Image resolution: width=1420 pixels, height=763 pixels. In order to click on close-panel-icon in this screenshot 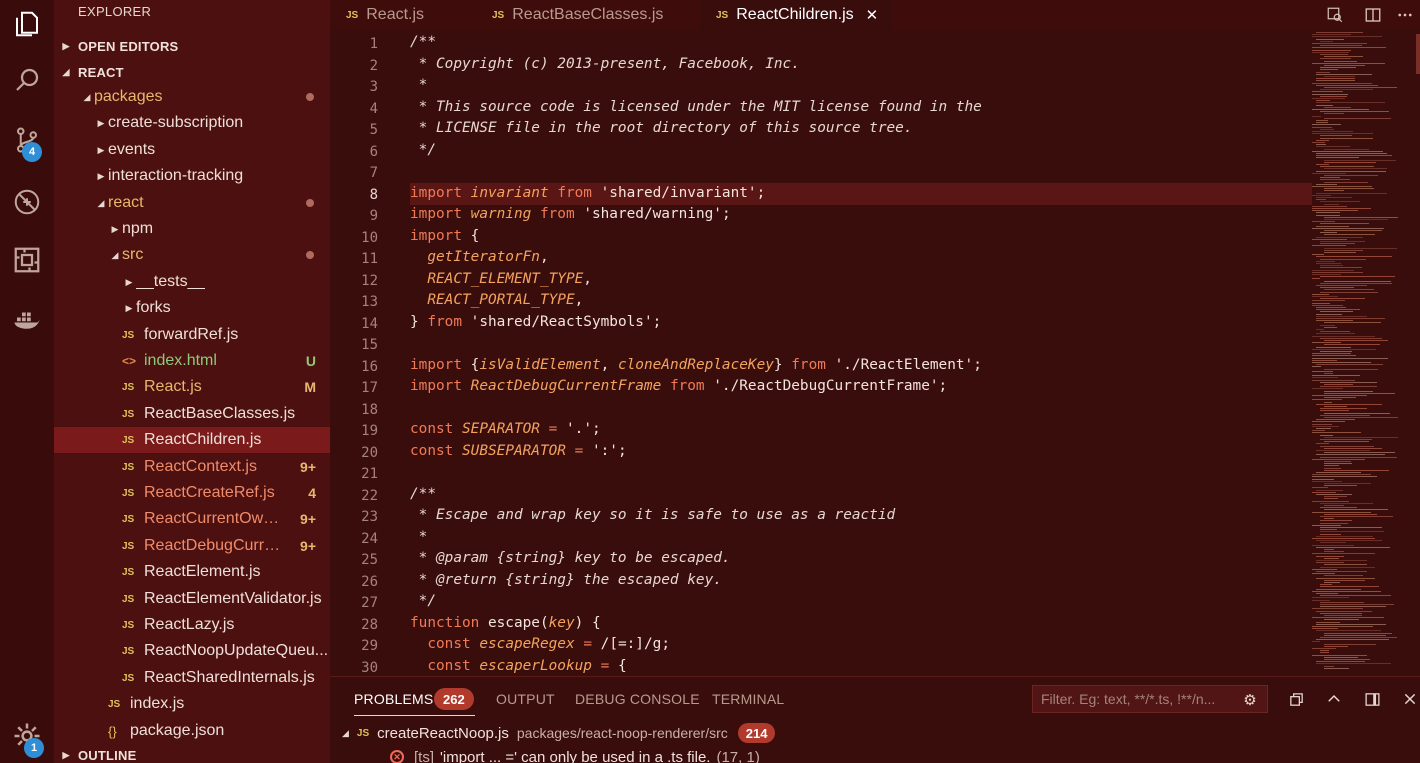, I will do `click(1410, 699)`.